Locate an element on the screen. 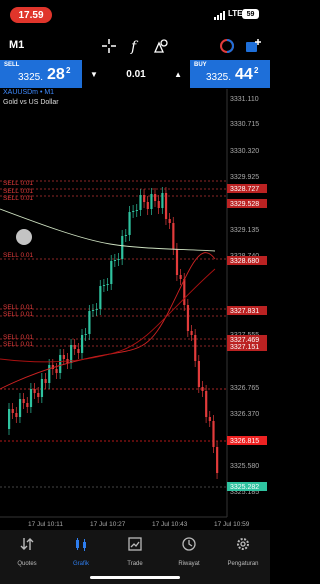 The height and width of the screenshot is (584, 320). x-tick-label: 17 Jul 10:11 is located at coordinates (45, 524).